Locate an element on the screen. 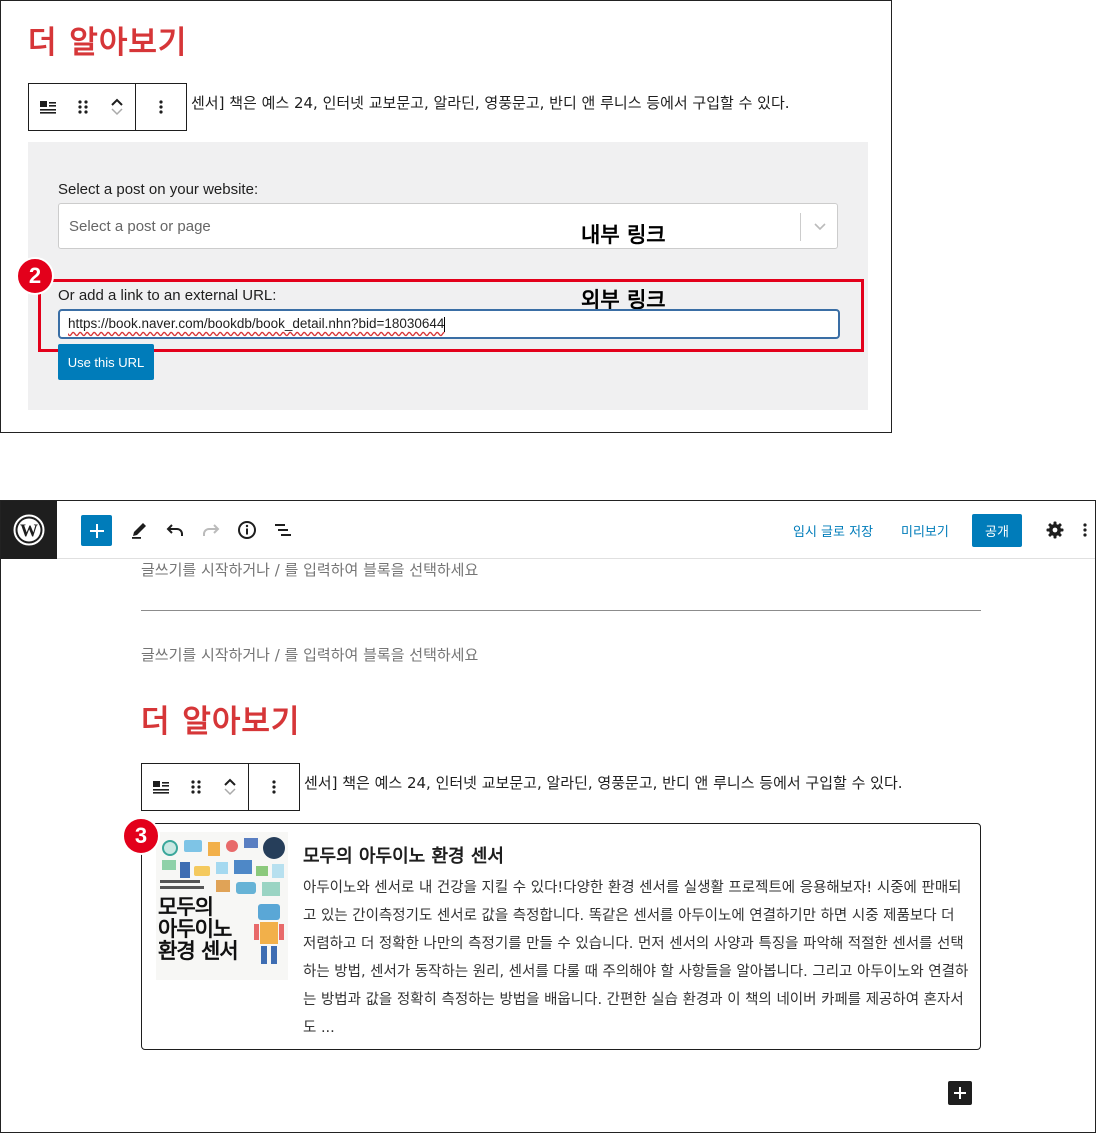 The image size is (1096, 1133). save-draft-button: 임시 글로 저장 is located at coordinates (833, 530).